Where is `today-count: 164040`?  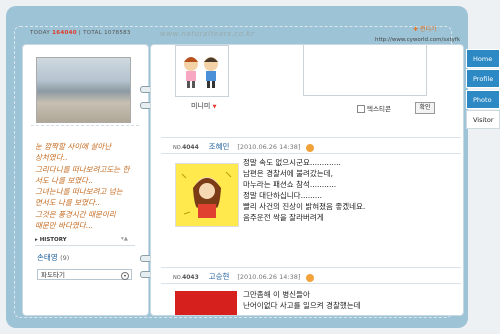
today-count: 164040 is located at coordinates (64, 33).